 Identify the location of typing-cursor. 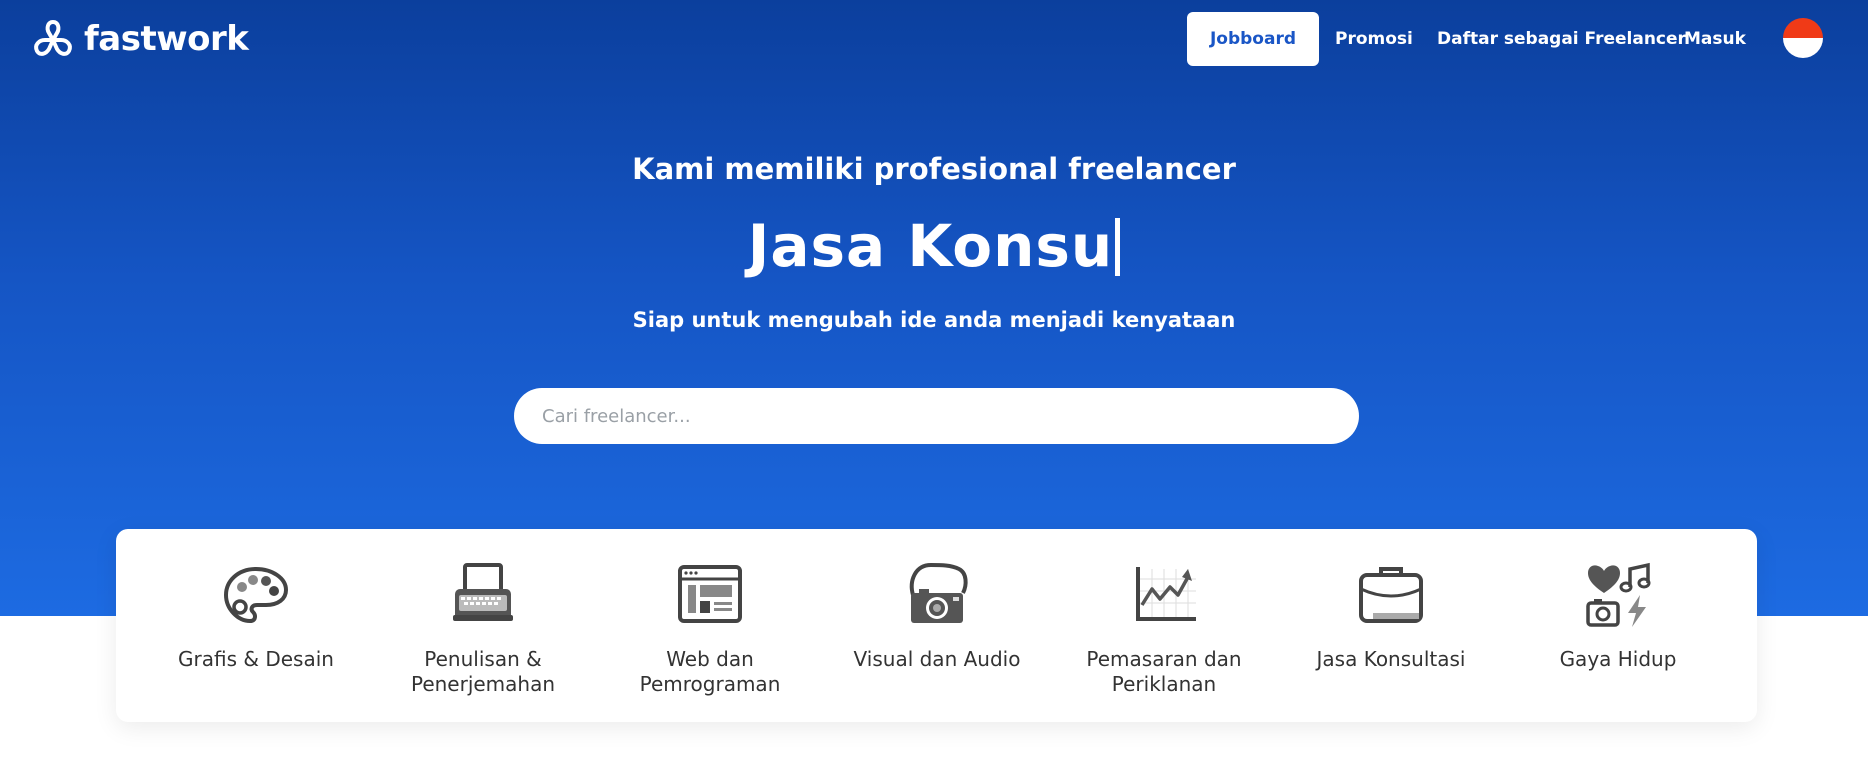
(1118, 247).